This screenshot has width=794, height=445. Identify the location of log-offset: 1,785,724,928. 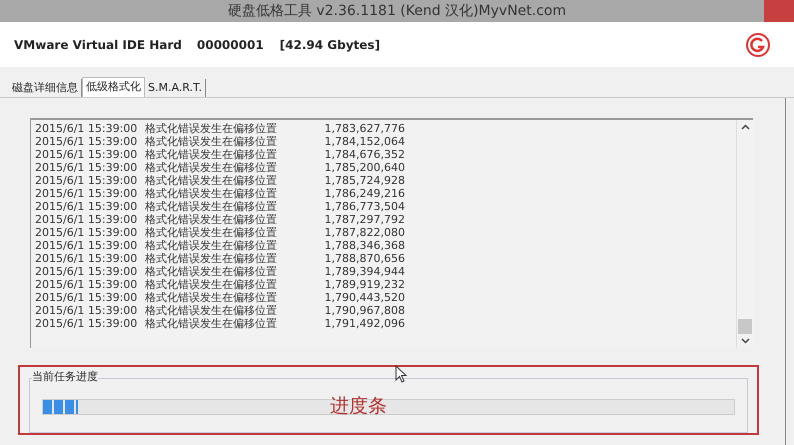
(364, 180).